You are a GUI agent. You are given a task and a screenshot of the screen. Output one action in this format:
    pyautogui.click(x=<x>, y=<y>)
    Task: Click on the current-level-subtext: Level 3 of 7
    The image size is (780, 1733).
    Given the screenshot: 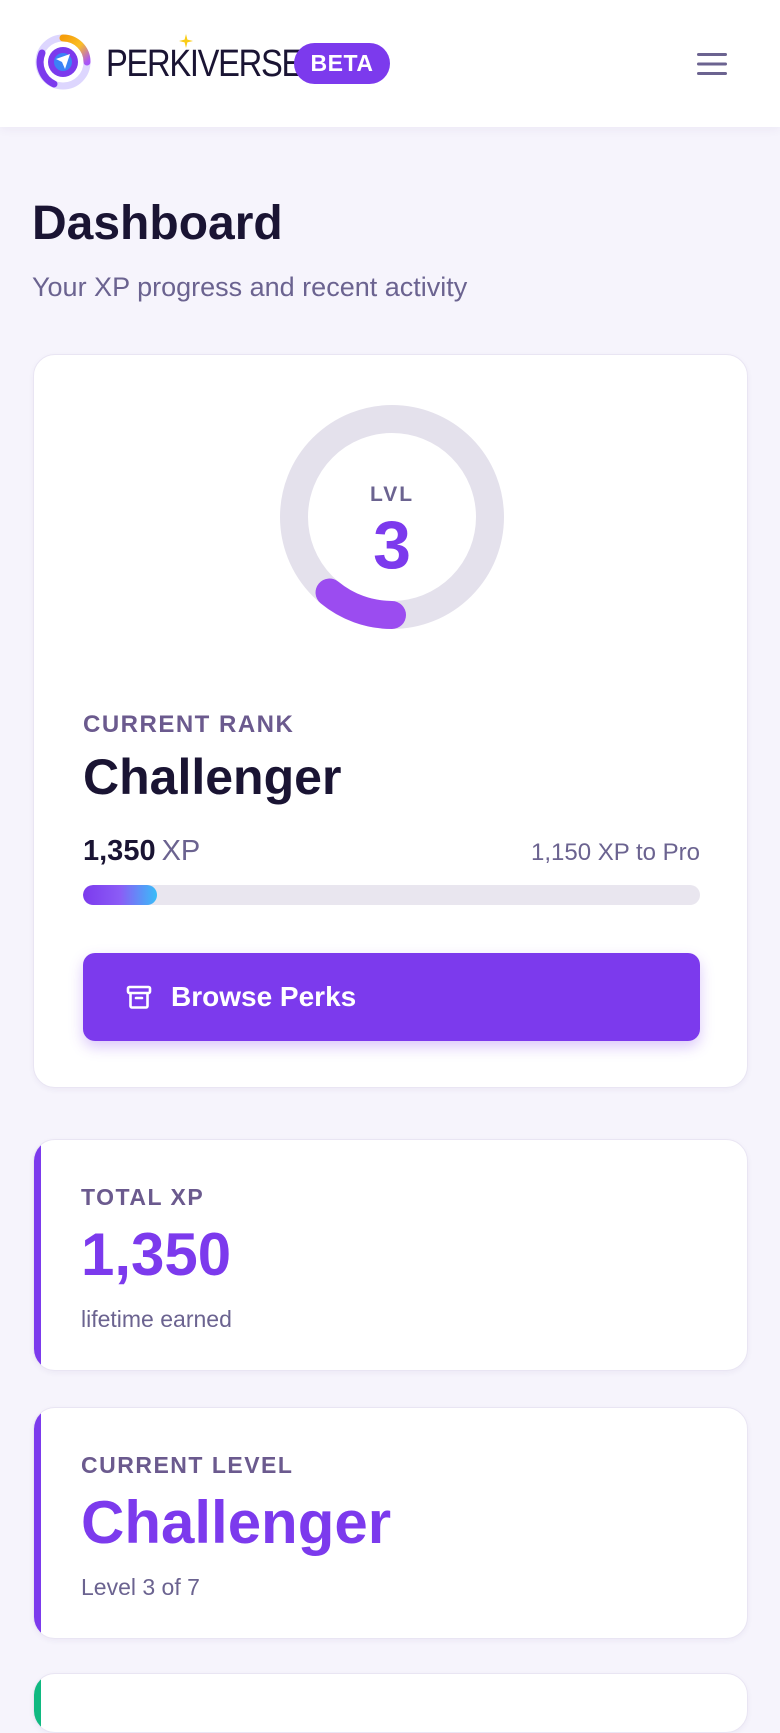 What is the action you would take?
    pyautogui.click(x=140, y=1587)
    